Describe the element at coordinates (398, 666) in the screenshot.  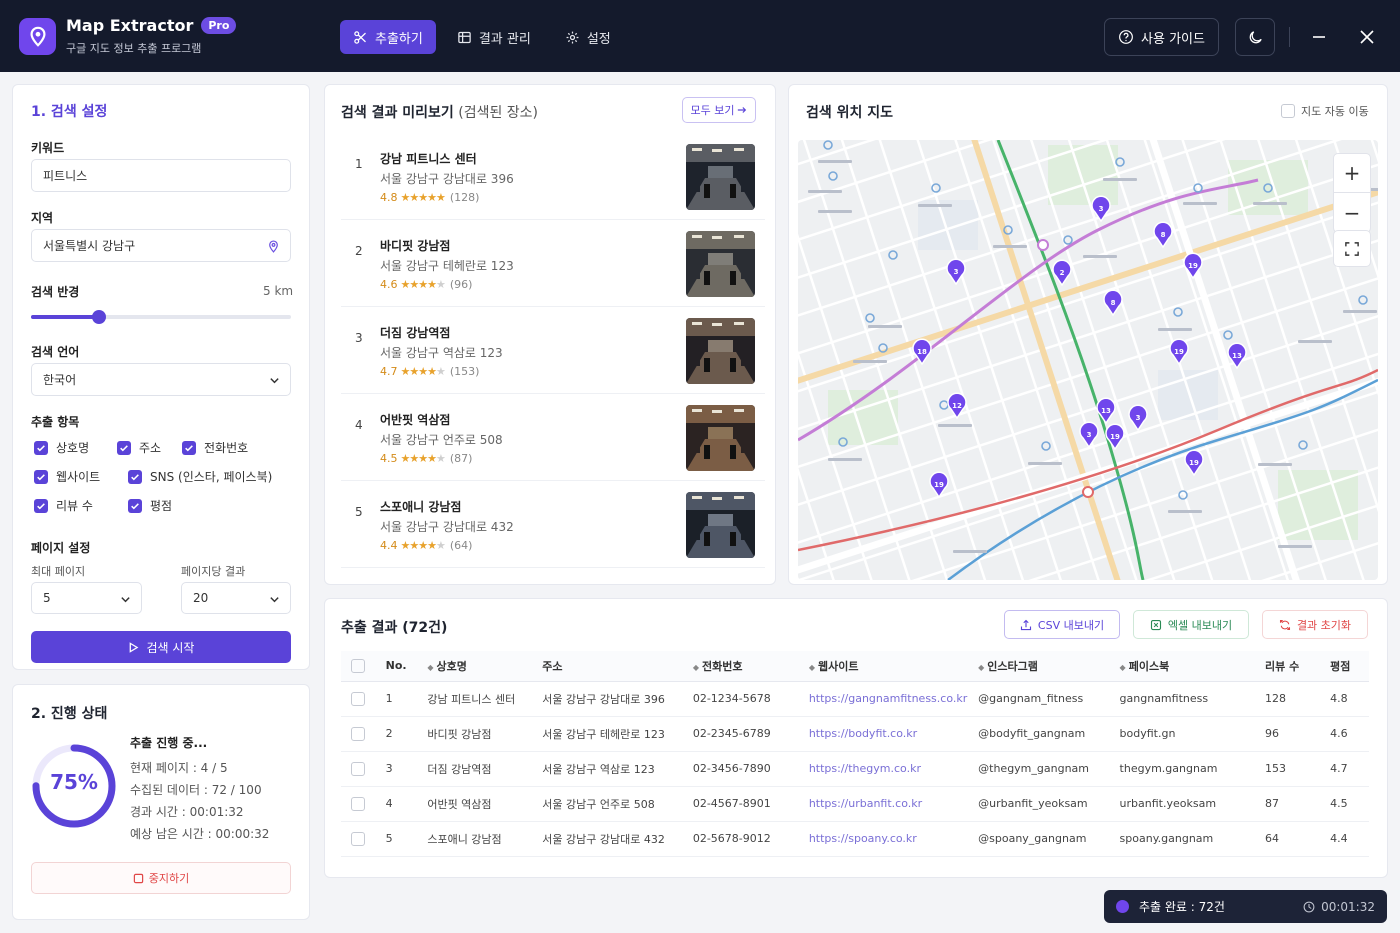
I see `column-header: No.` at that location.